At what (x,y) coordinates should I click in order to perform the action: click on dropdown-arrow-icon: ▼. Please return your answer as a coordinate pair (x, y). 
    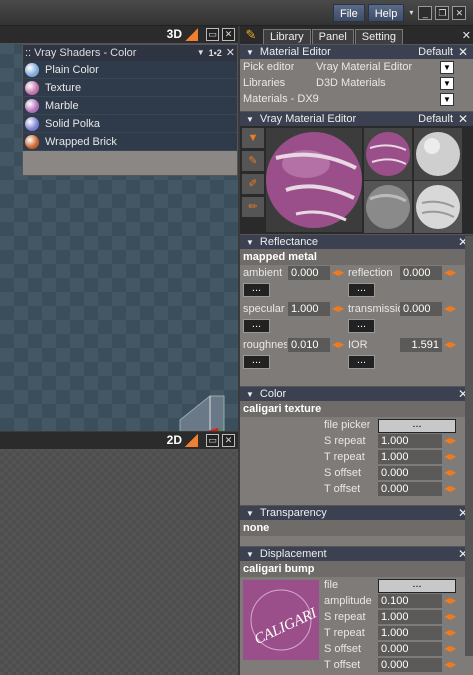
    Looking at the image, I should click on (201, 53).